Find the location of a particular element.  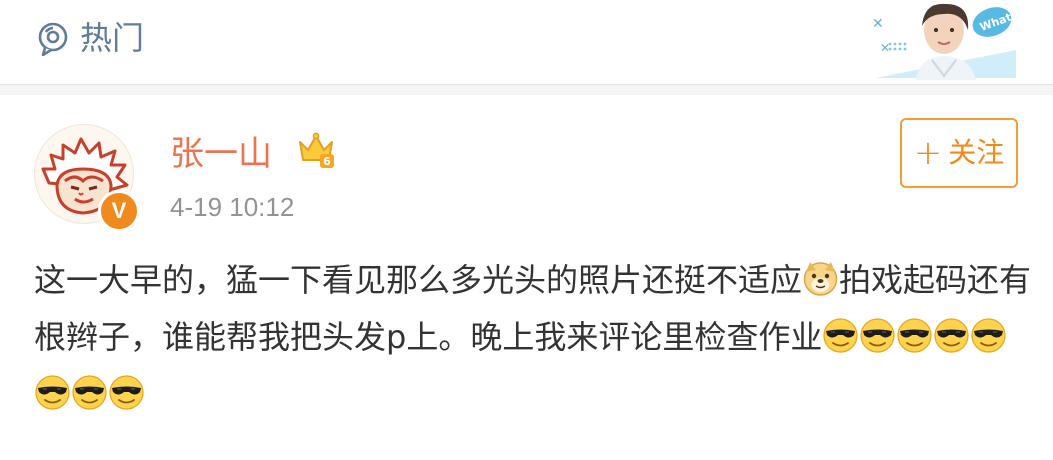

follow-button: + 关注 is located at coordinates (959, 153).